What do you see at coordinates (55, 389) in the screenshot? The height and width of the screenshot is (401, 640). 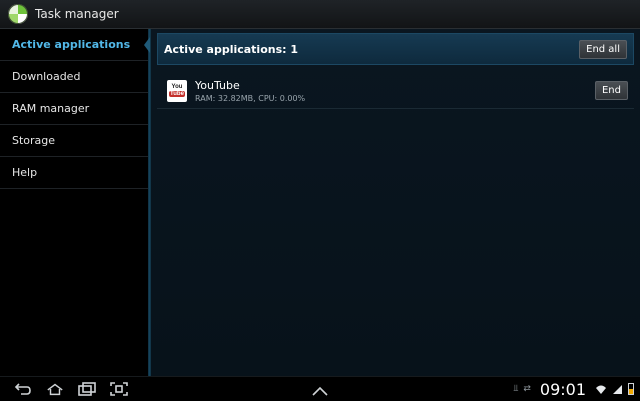 I see `home-icon` at bounding box center [55, 389].